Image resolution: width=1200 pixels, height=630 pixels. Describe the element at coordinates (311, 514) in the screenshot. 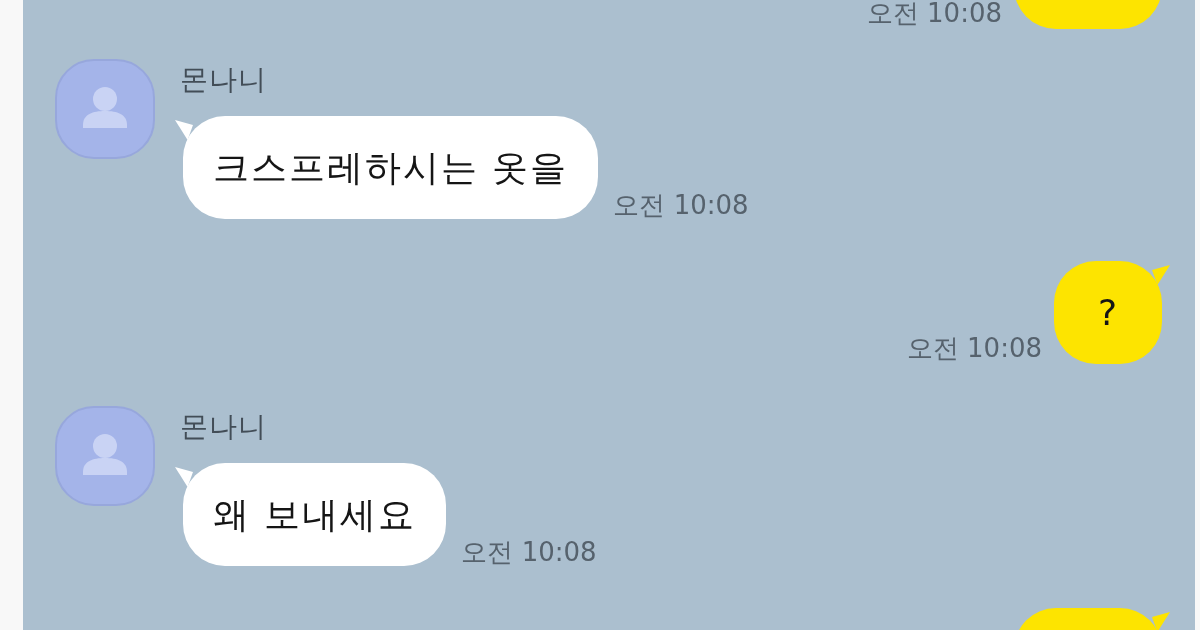

I see `message-bubble: 왜 보내세요` at that location.